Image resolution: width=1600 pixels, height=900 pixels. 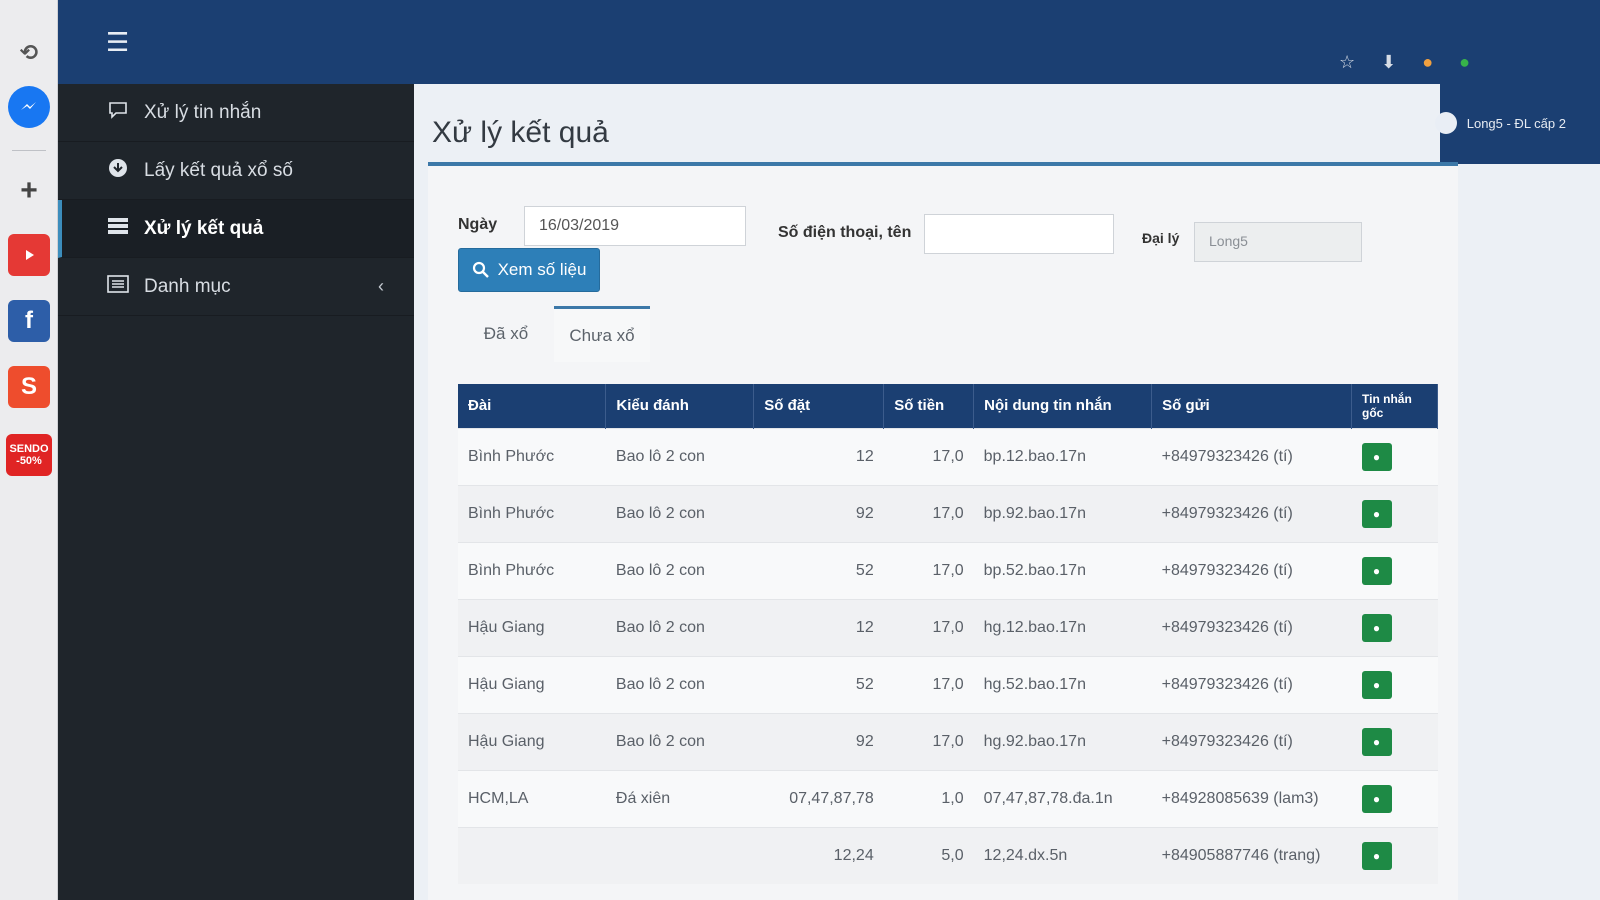 What do you see at coordinates (29, 53) in the screenshot?
I see `history-icon: ⟲` at bounding box center [29, 53].